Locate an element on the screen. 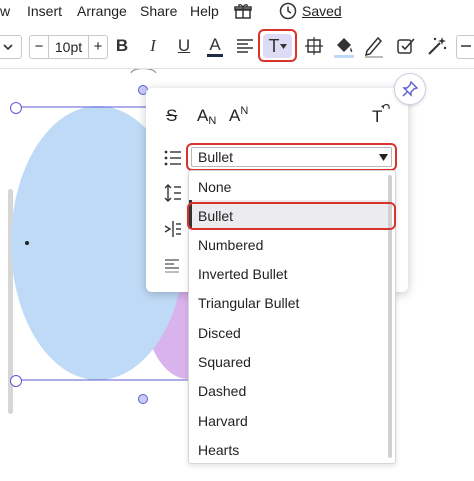 The image size is (474, 481). toolbar: − 10pt + B I U A T is located at coordinates (237, 47).